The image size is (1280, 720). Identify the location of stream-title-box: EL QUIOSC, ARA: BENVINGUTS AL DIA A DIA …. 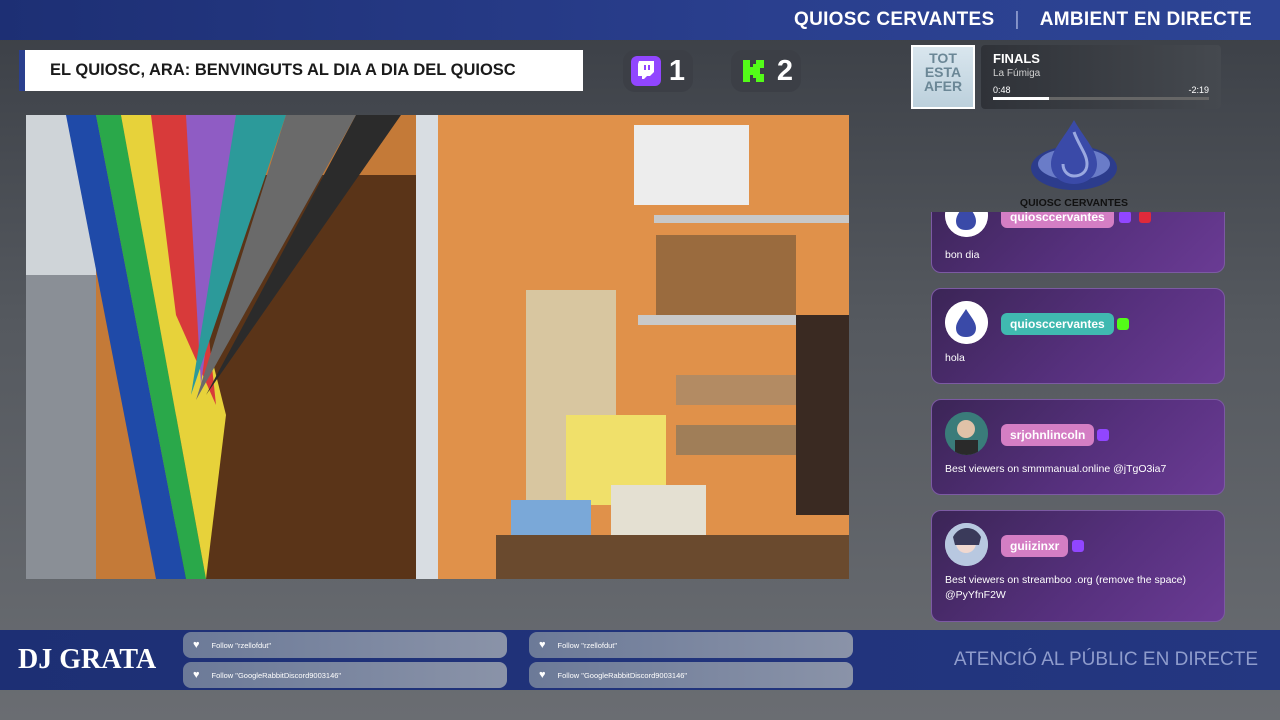
(301, 70).